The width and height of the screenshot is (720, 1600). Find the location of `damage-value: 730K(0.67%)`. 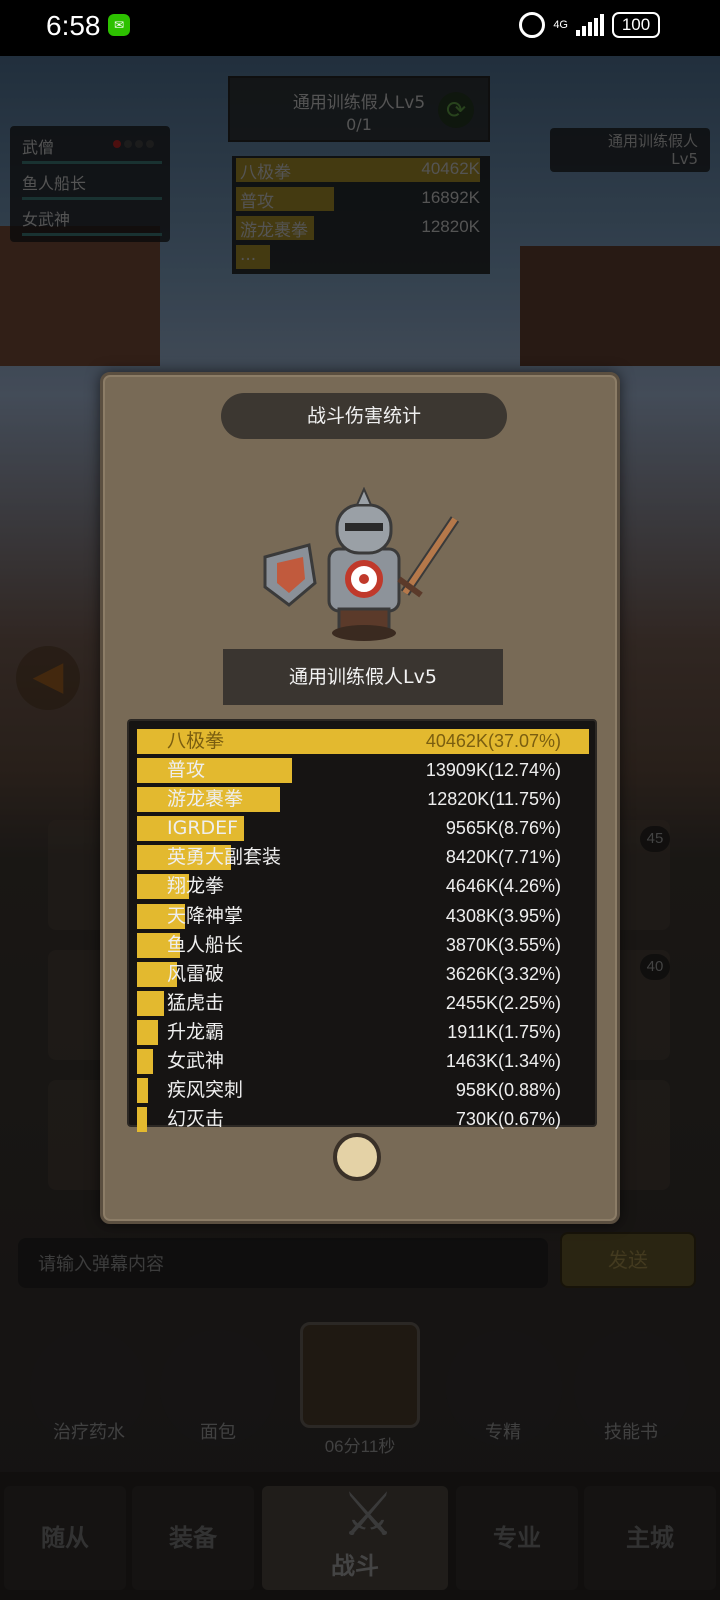

damage-value: 730K(0.67%) is located at coordinates (508, 1119).